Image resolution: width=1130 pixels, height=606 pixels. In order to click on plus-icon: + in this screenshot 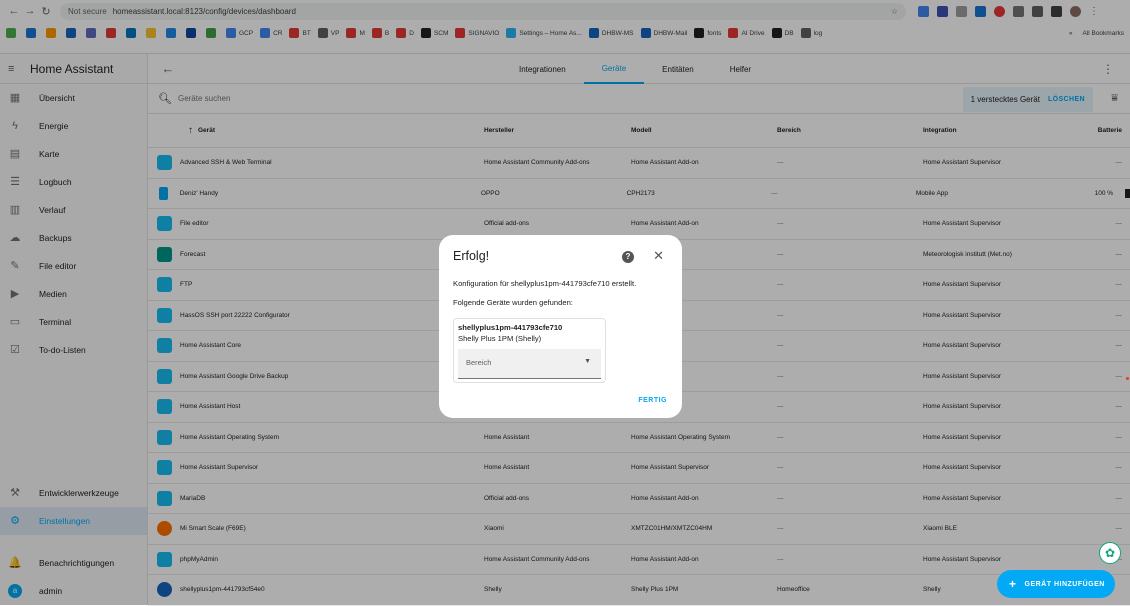, I will do `click(1013, 584)`.